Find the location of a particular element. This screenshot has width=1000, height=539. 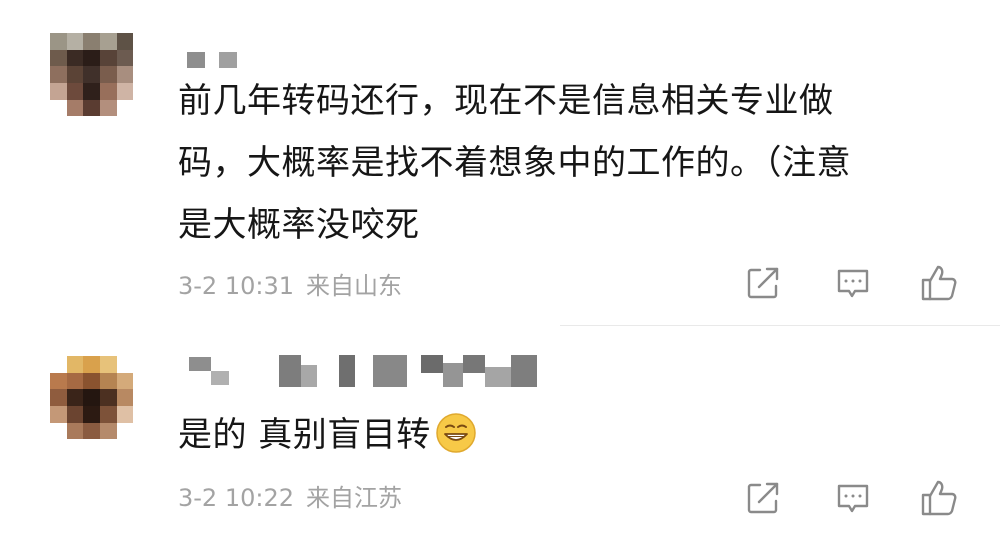

comment-text: 是的 真别盲目转 is located at coordinates (327, 434).